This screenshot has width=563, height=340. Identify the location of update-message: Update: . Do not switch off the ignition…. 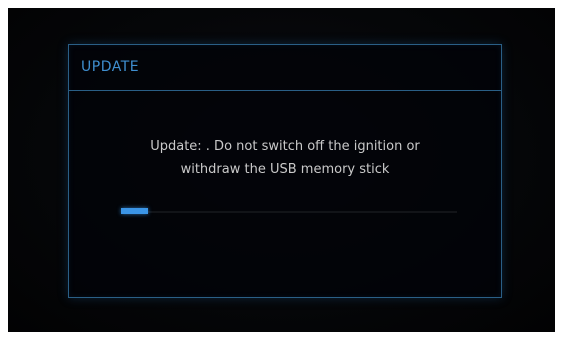
(285, 158).